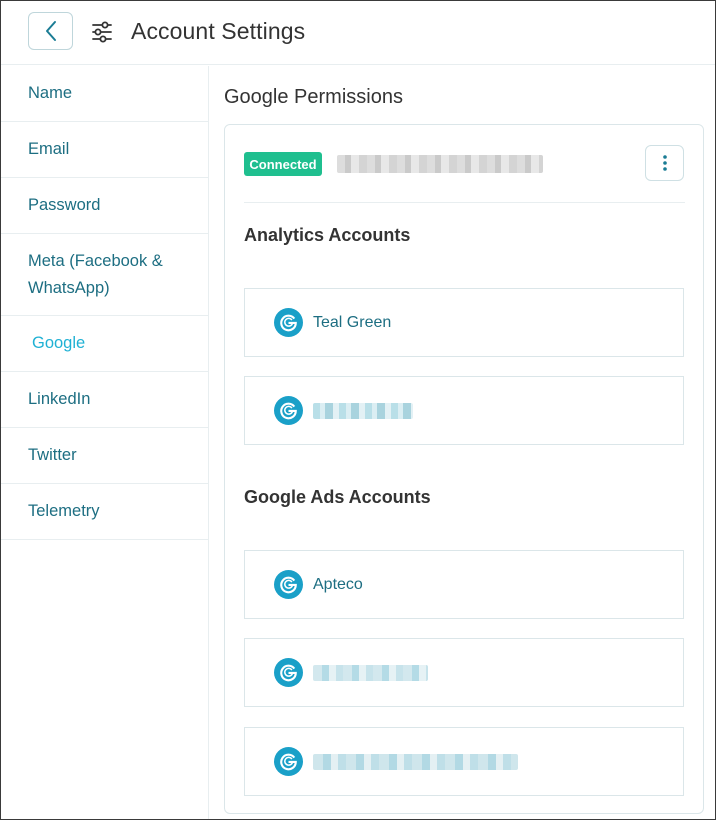 This screenshot has width=716, height=820. What do you see at coordinates (464, 410) in the screenshot?
I see `analytics-account-item` at bounding box center [464, 410].